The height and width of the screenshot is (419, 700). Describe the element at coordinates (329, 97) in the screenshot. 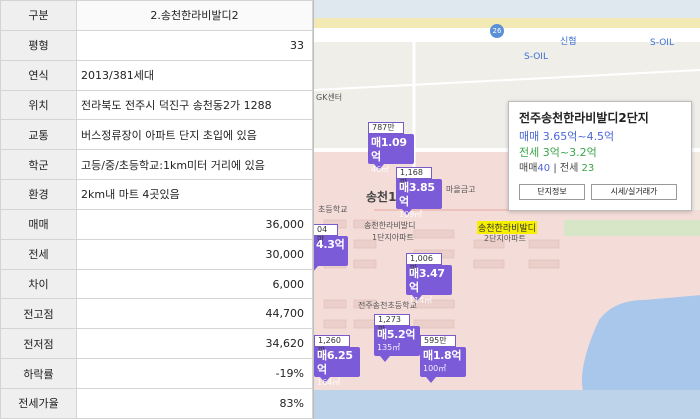

I see `map-label-center: GK센터` at that location.